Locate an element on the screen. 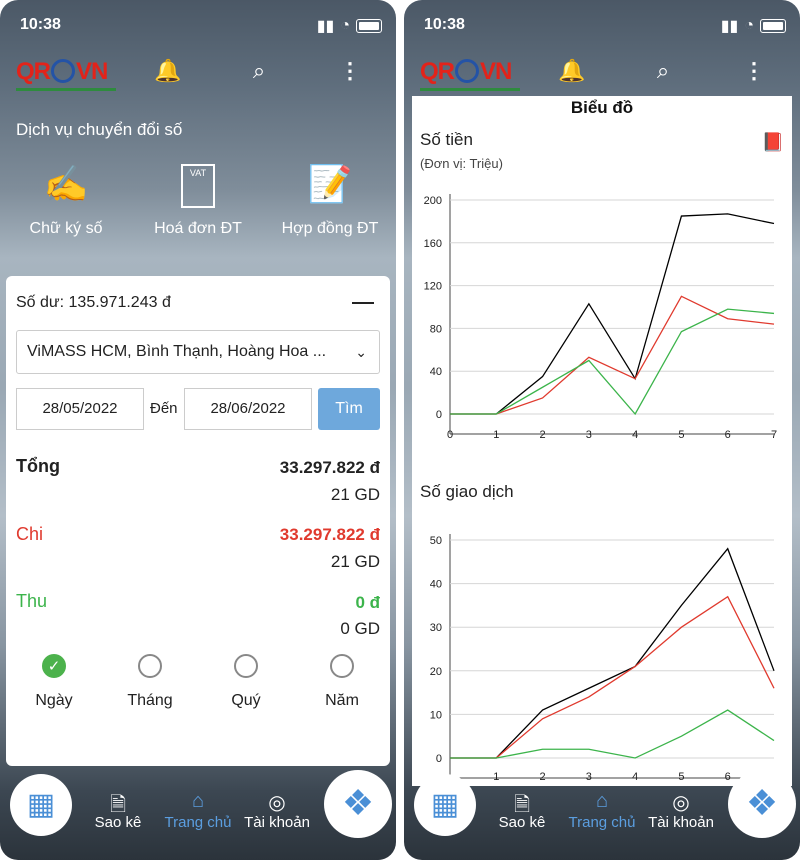 This screenshot has width=800, height=860. contract-icon: 📝 is located at coordinates (330, 183).